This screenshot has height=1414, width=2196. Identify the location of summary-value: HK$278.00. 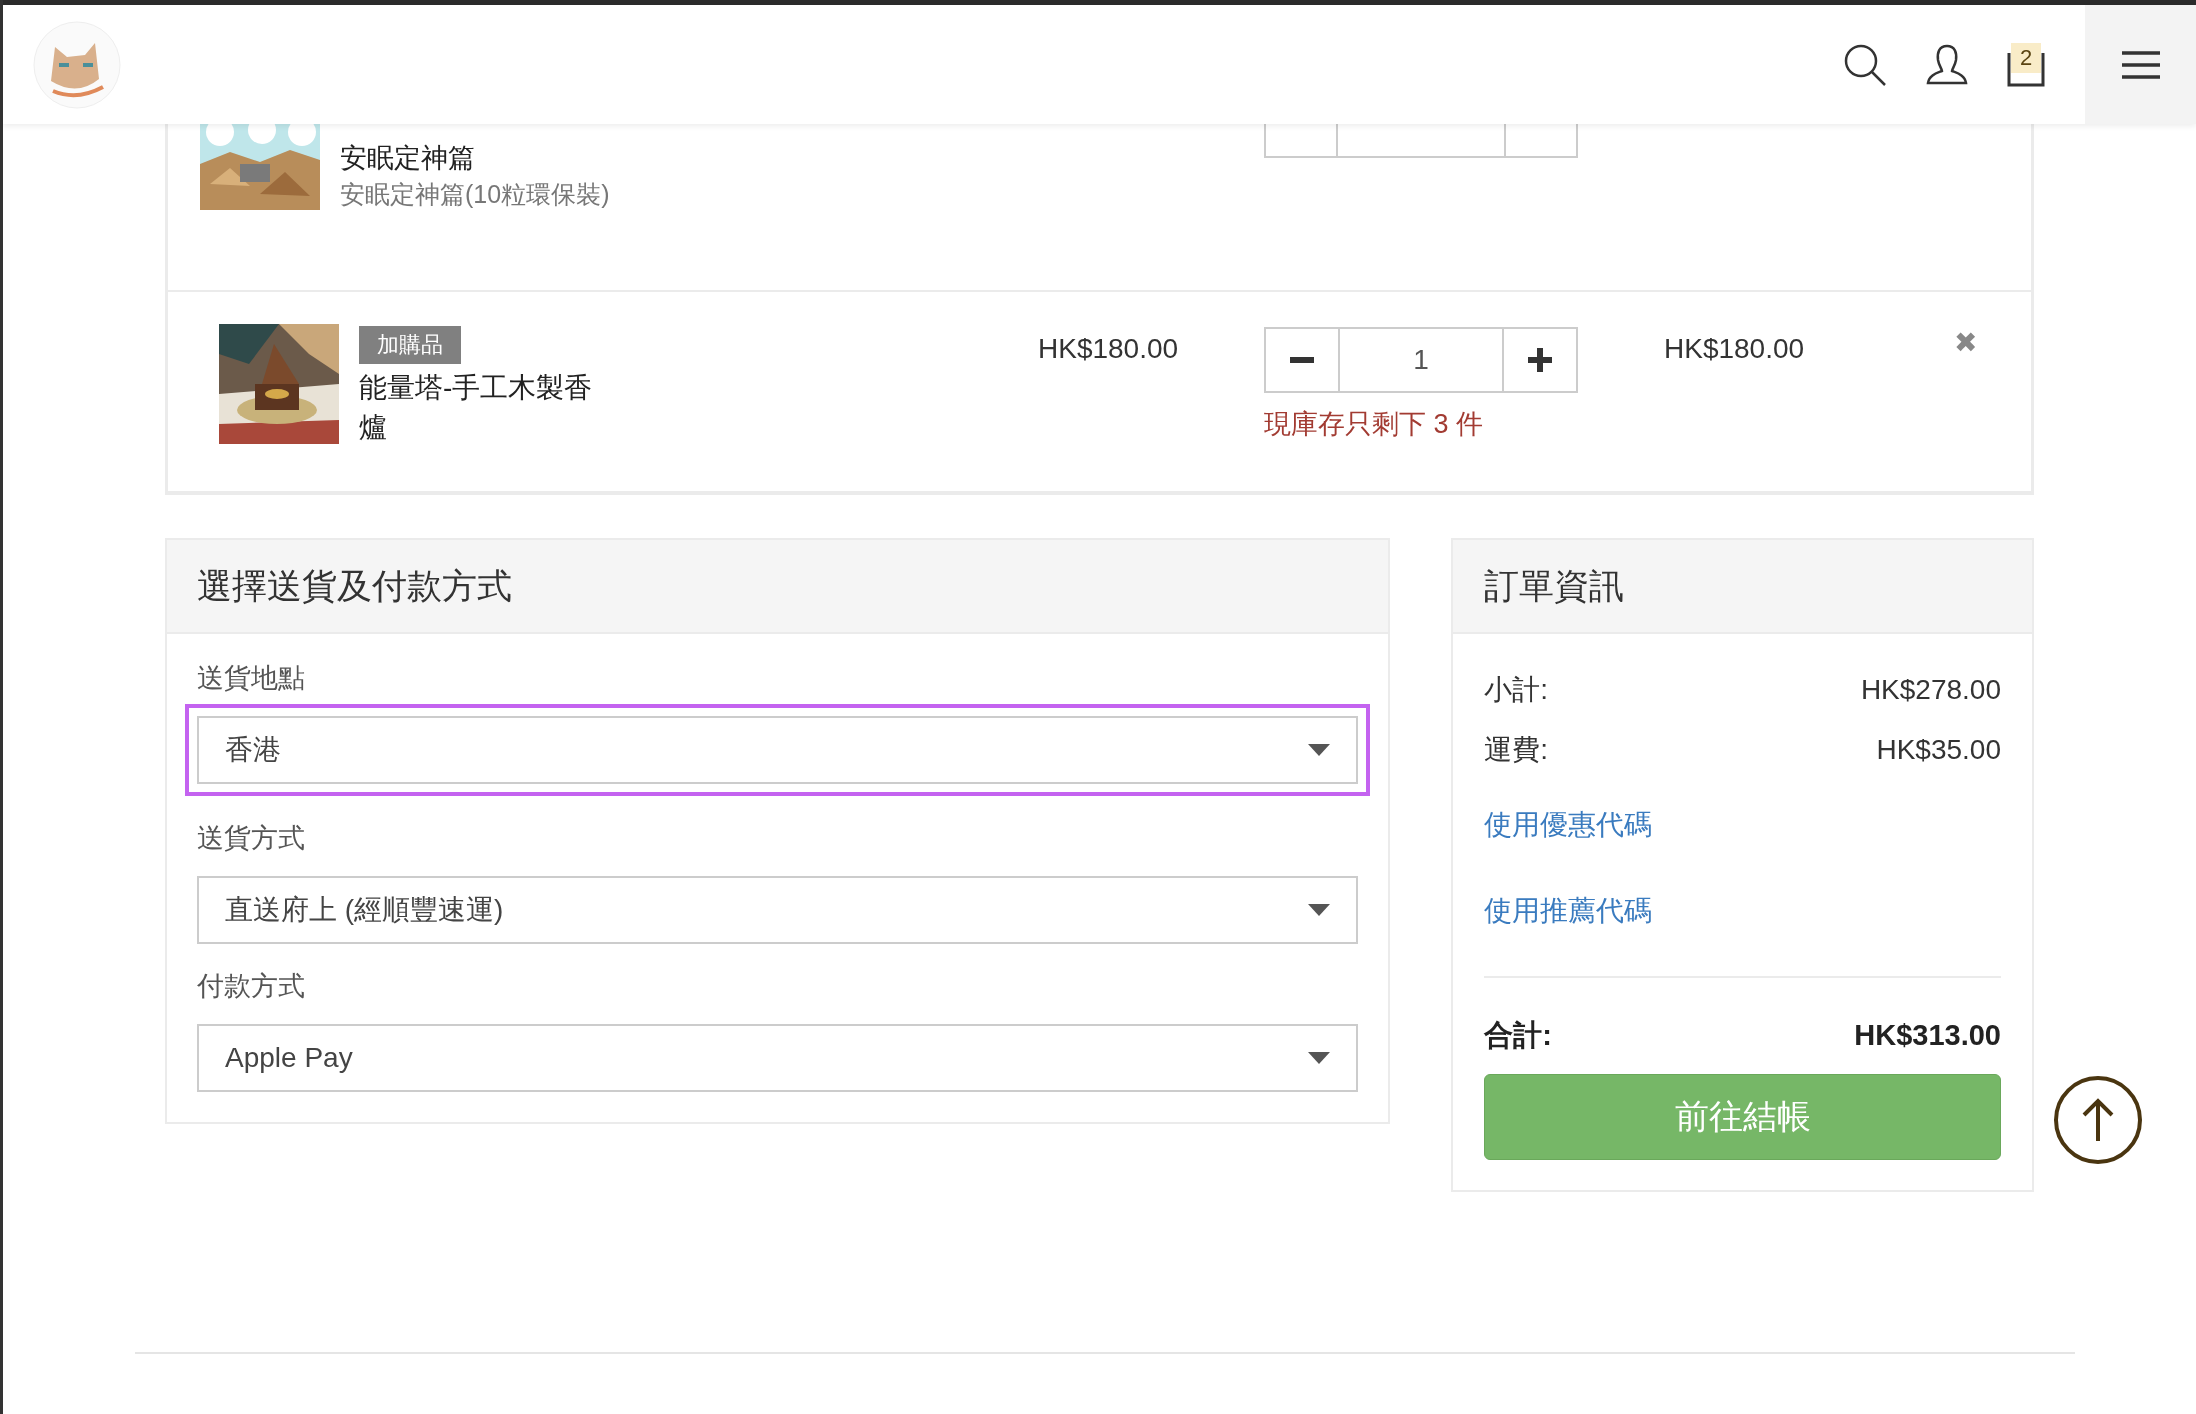
(1930, 690).